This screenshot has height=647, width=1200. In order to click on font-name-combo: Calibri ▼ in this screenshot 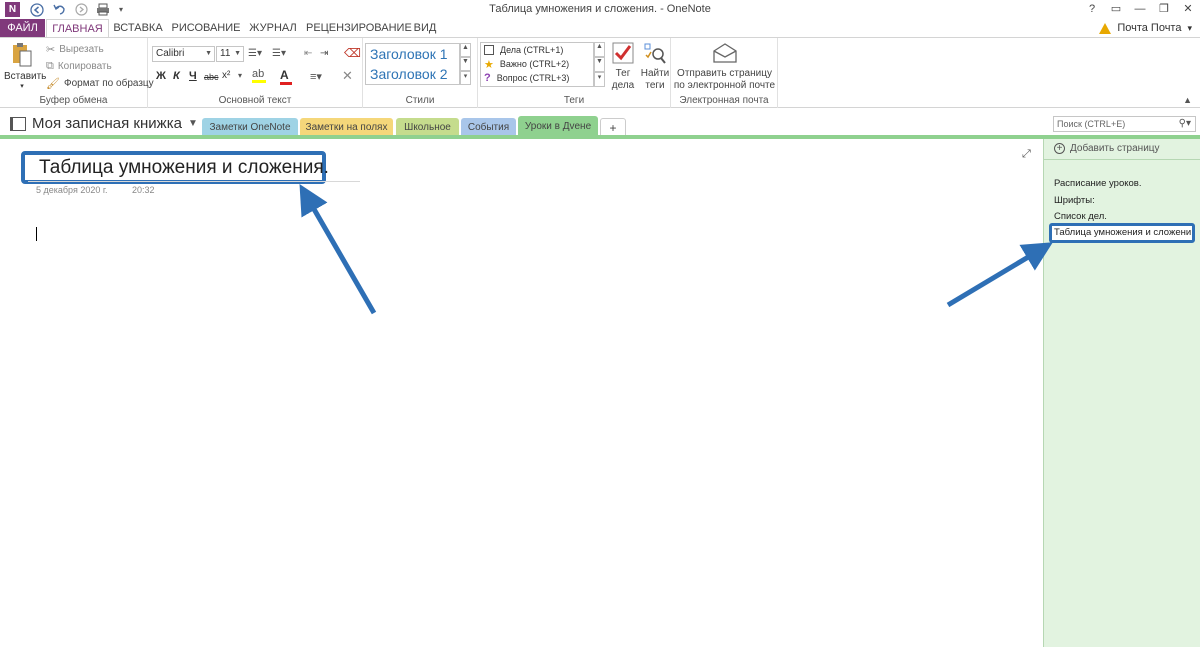, I will do `click(183, 54)`.